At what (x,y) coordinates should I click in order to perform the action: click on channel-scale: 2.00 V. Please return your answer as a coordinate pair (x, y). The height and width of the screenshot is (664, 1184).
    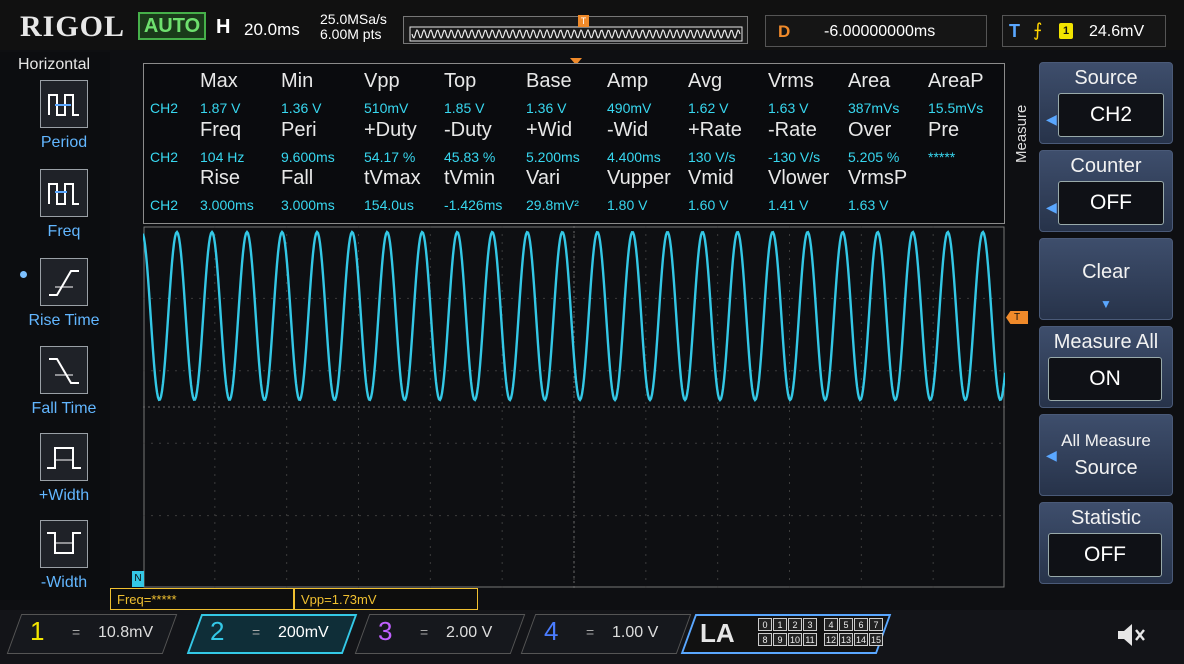
    Looking at the image, I should click on (469, 632).